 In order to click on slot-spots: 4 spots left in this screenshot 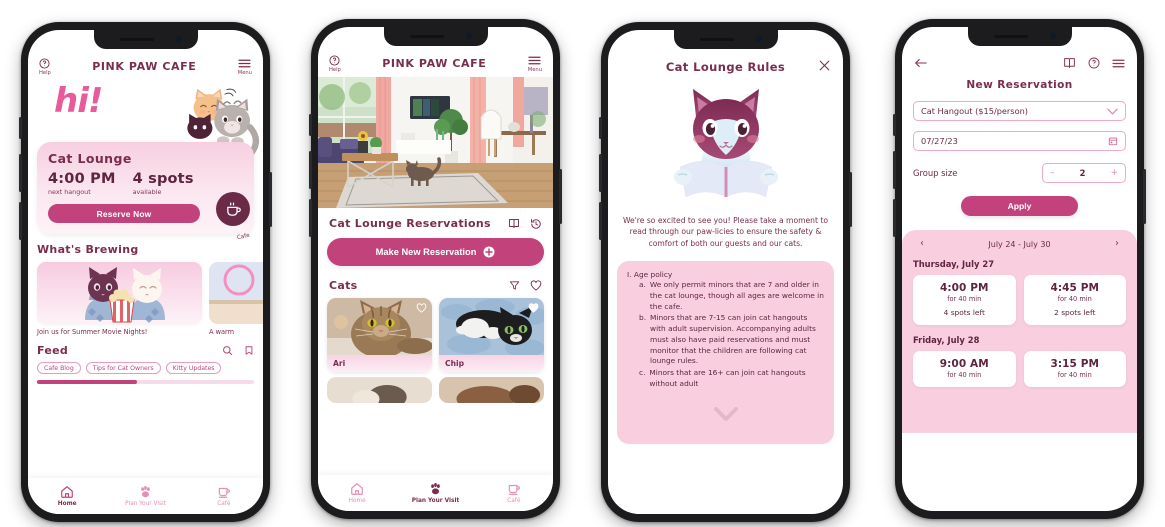, I will do `click(964, 312)`.